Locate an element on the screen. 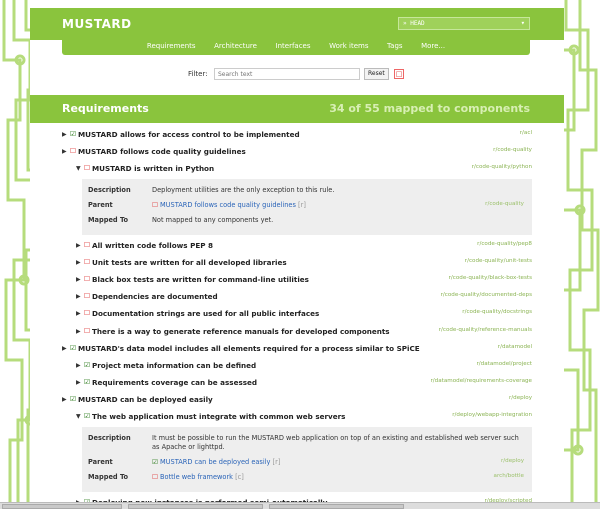 The height and width of the screenshot is (509, 600). requirement-title: Dependencies are documented is located at coordinates (155, 296).